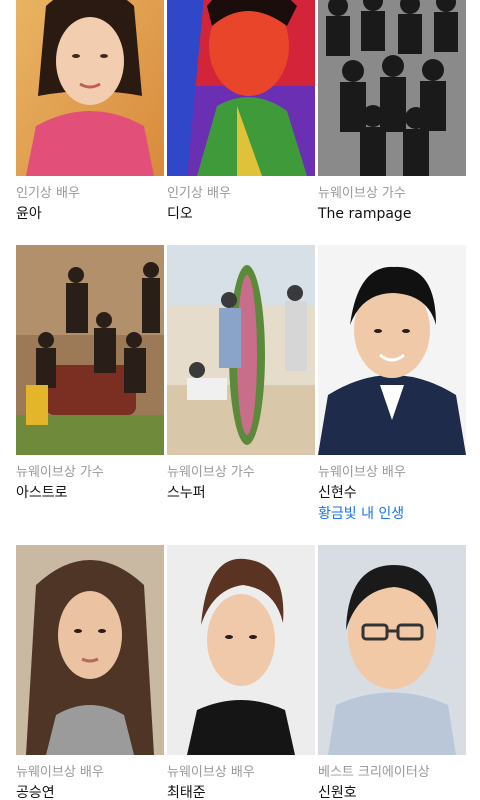  What do you see at coordinates (241, 792) in the screenshot?
I see `winner-name: 최태준` at bounding box center [241, 792].